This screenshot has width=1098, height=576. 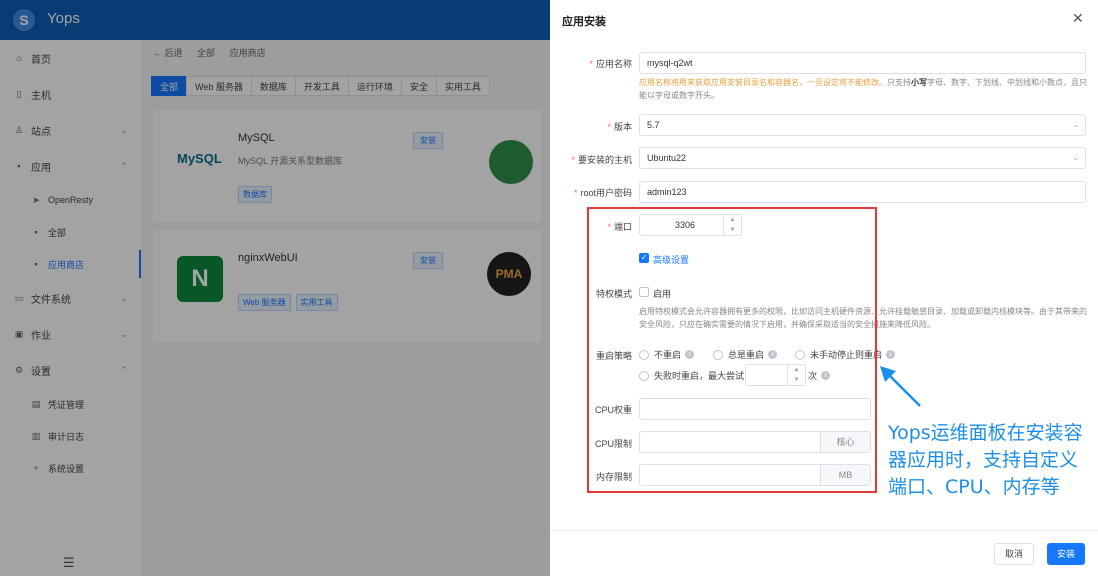 I want to click on version-label: * 版本, so click(x=619, y=127).